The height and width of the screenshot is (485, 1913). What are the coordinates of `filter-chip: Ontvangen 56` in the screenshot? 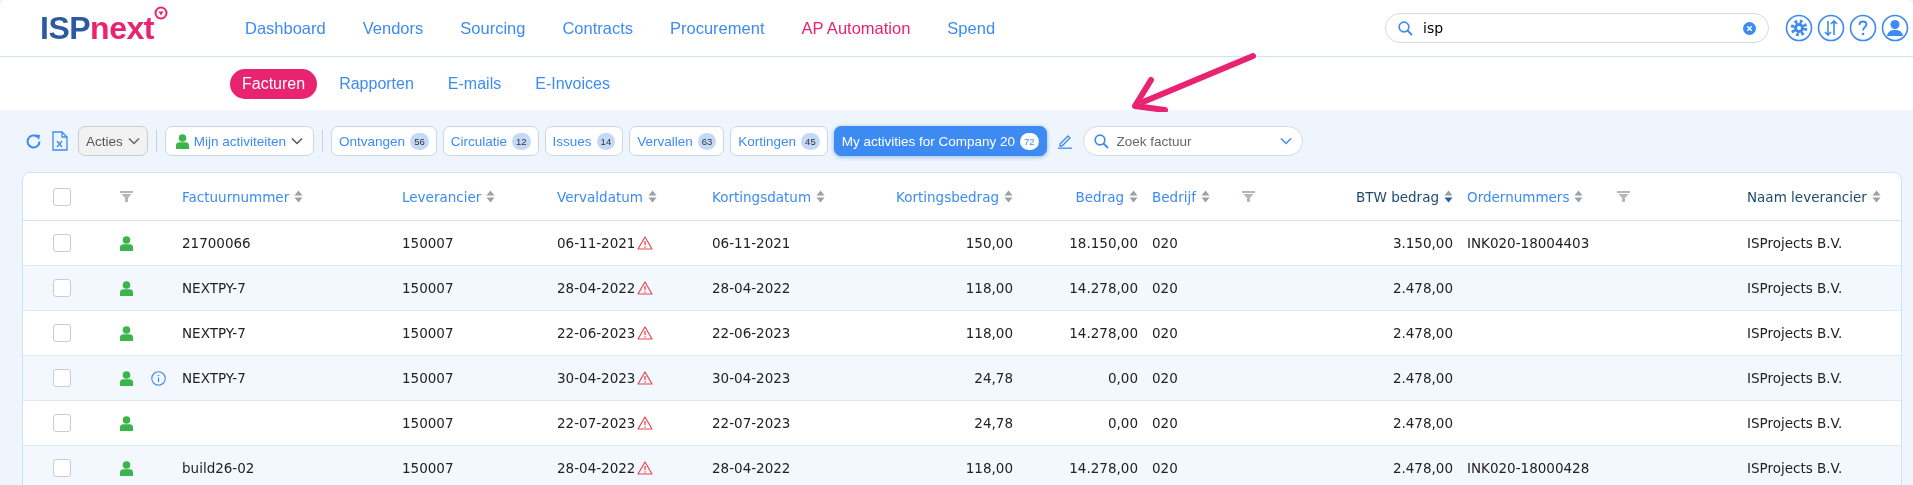 It's located at (384, 141).